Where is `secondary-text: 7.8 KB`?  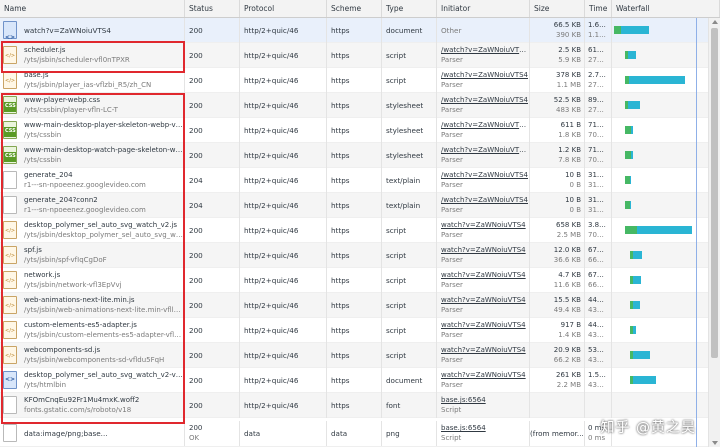
secondary-text: 7.8 KB is located at coordinates (569, 159).